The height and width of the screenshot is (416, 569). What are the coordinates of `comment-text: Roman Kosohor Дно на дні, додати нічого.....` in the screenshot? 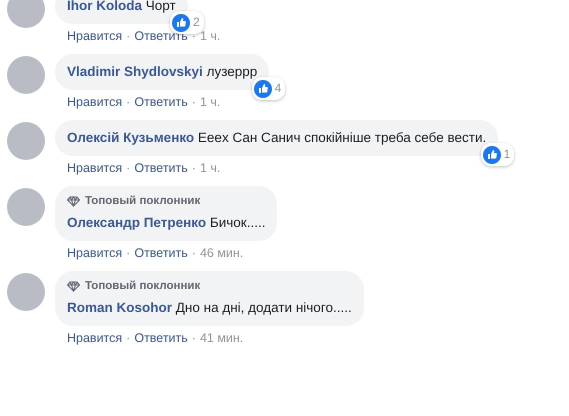 It's located at (209, 308).